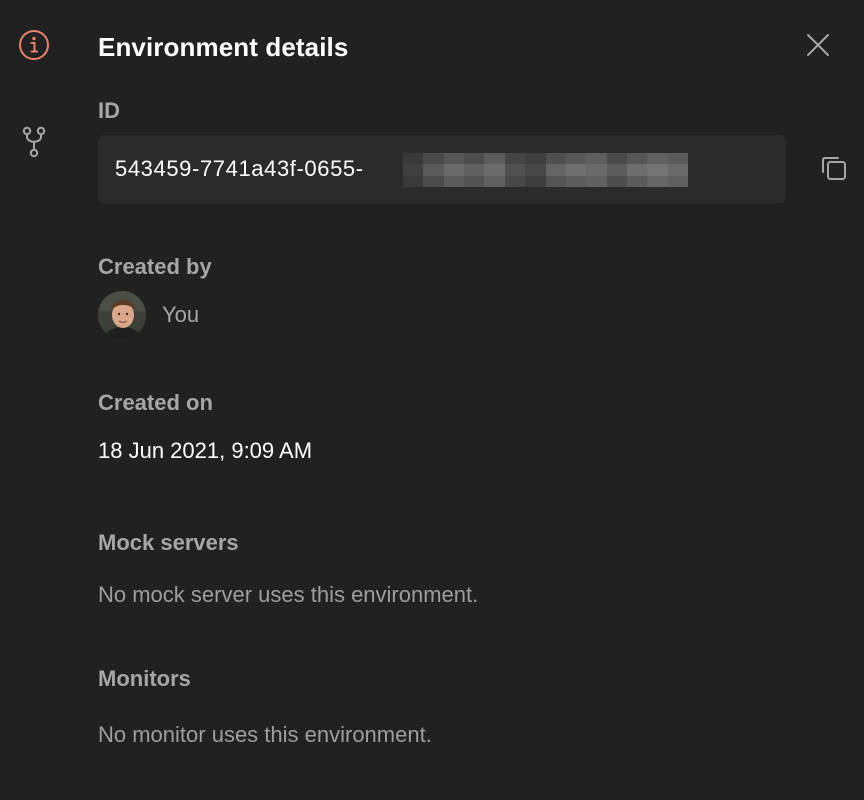  What do you see at coordinates (109, 110) in the screenshot?
I see `id-label: ID` at bounding box center [109, 110].